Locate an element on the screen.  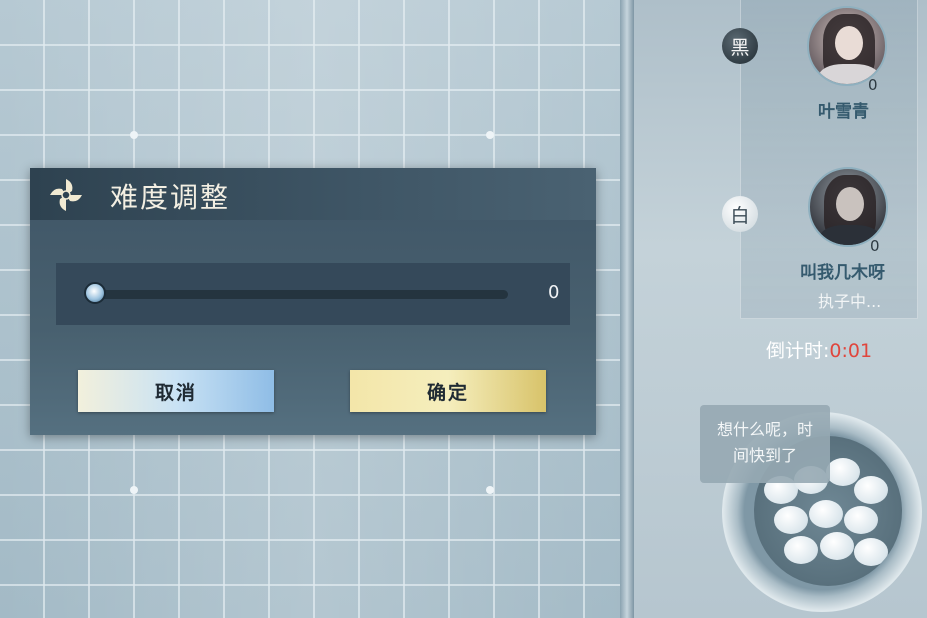
chat-bubble-line: 想什么呢，时 is located at coordinates (764, 429).